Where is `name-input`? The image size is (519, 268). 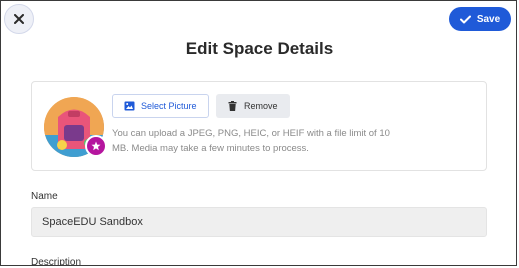
name-input is located at coordinates (259, 222).